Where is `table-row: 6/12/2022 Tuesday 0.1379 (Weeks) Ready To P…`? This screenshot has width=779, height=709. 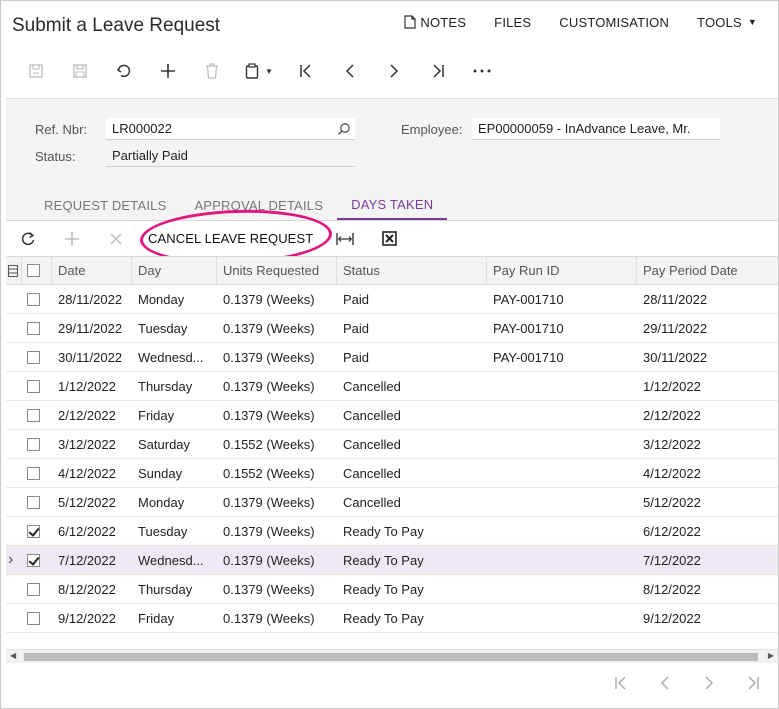
table-row: 6/12/2022 Tuesday 0.1379 (Weeks) Ready To P… is located at coordinates (392, 531).